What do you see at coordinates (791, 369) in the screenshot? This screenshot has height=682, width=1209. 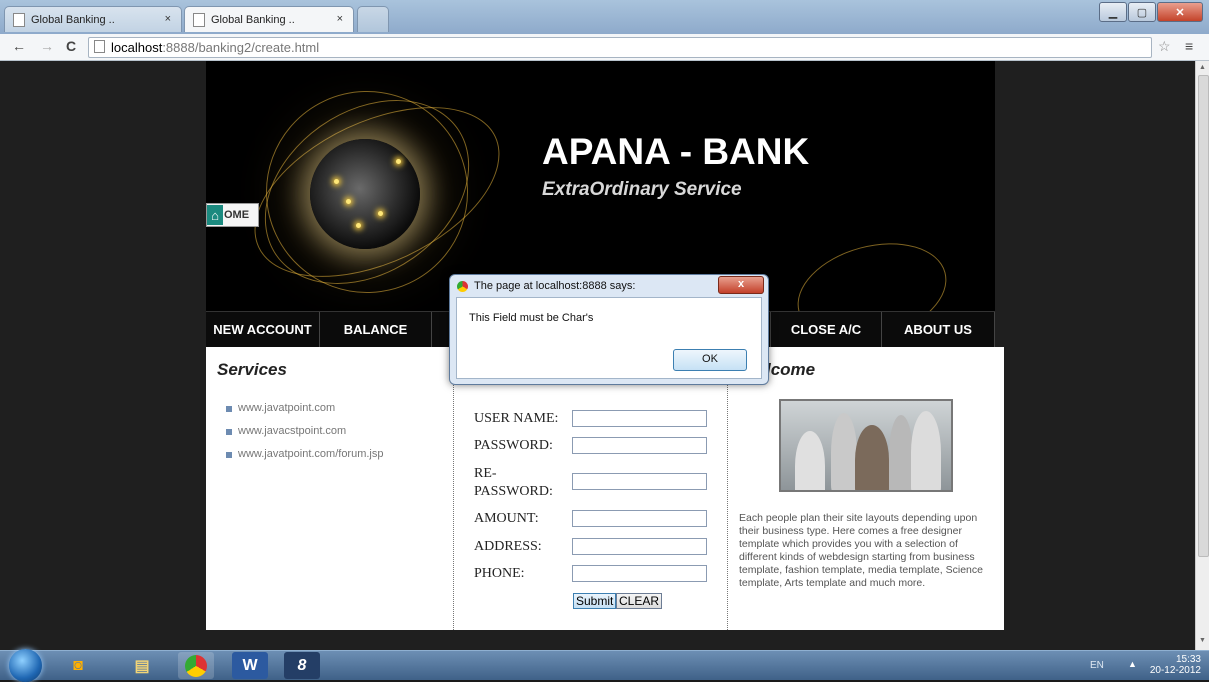 I see `welcome-heading: lcome` at bounding box center [791, 369].